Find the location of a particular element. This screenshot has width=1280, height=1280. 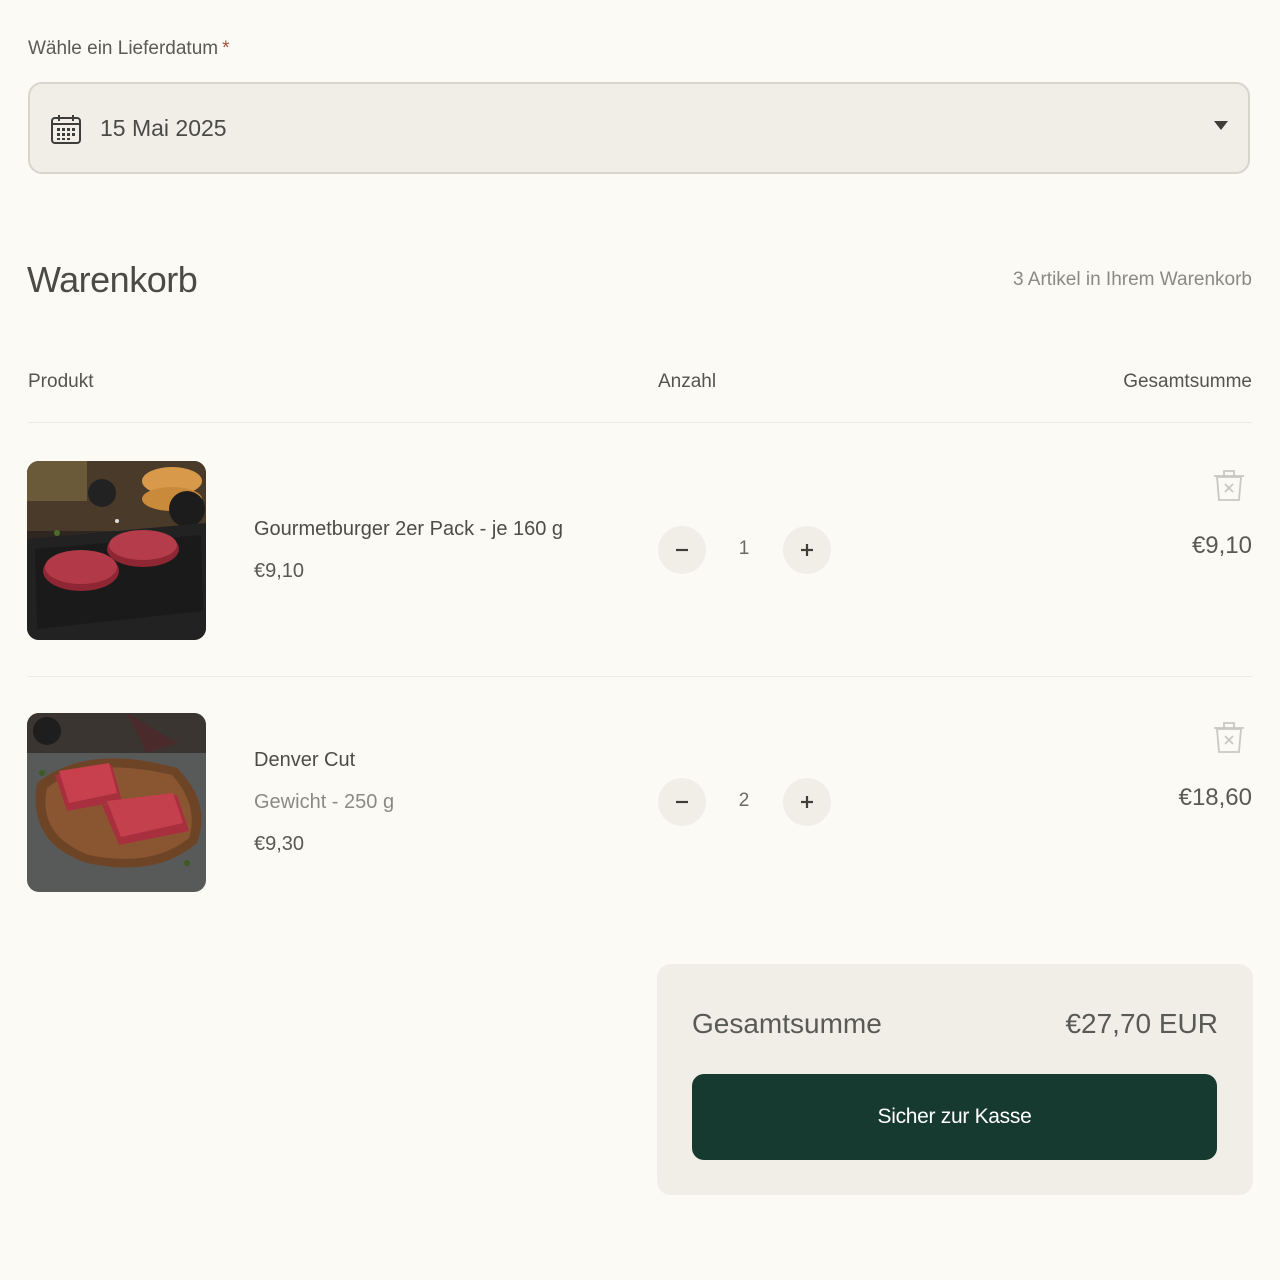

item-unit-price: €9,10 is located at coordinates (279, 571).